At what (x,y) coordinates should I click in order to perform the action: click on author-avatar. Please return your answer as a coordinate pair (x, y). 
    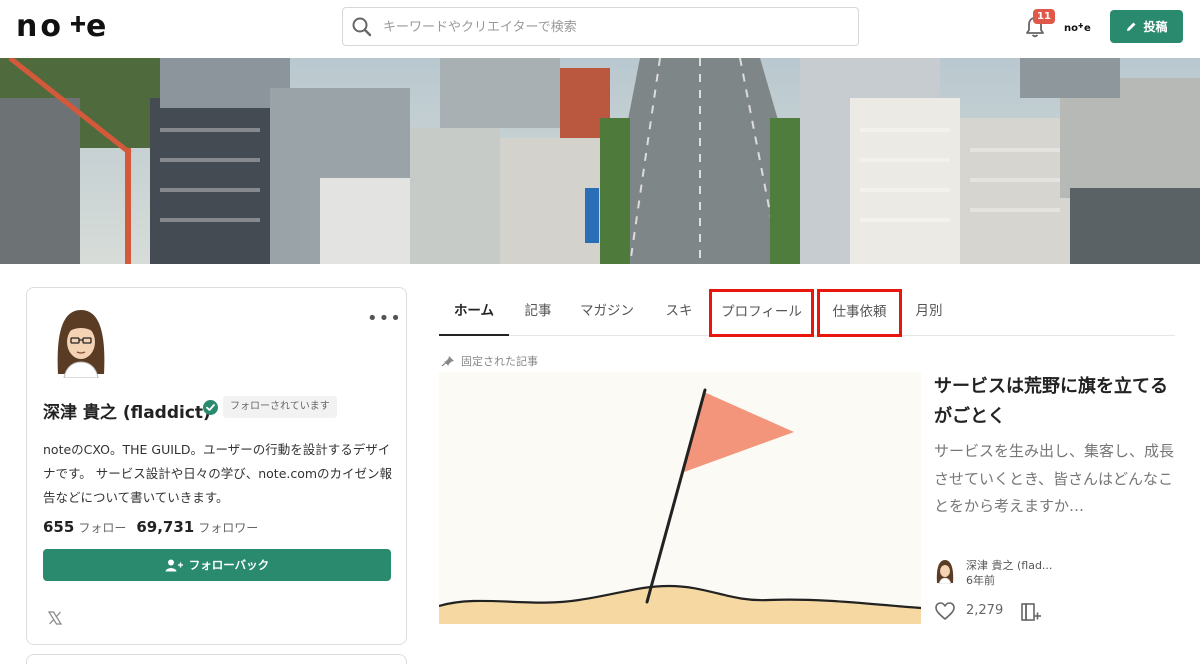
    Looking at the image, I should click on (945, 571).